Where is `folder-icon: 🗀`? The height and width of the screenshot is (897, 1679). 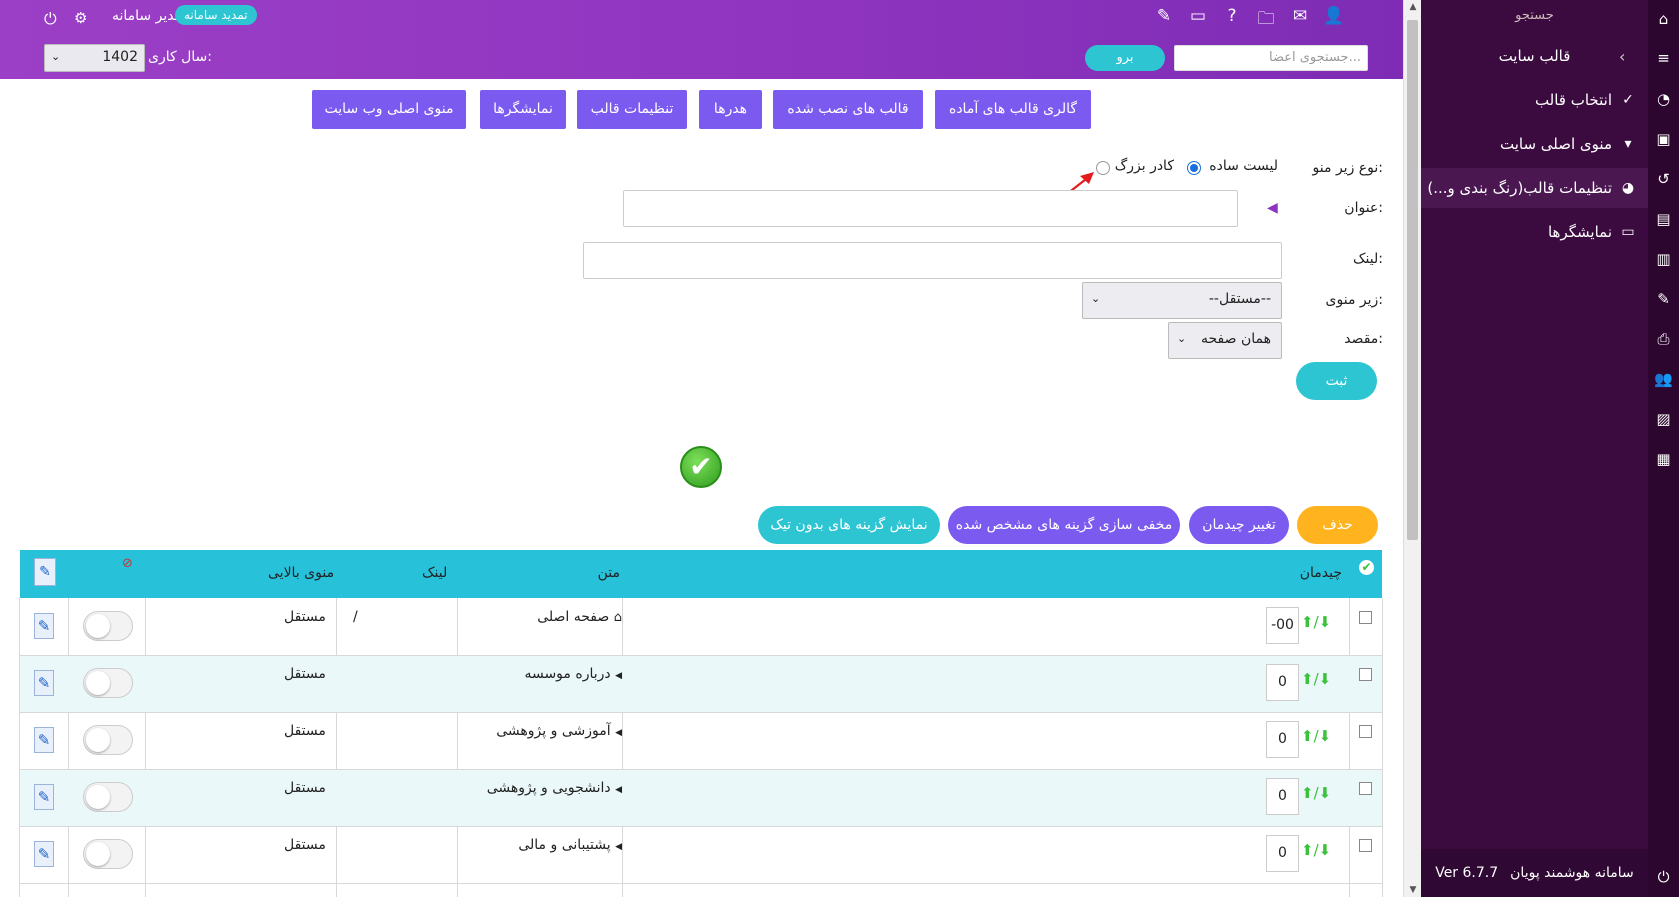 folder-icon: 🗀 is located at coordinates (1266, 20).